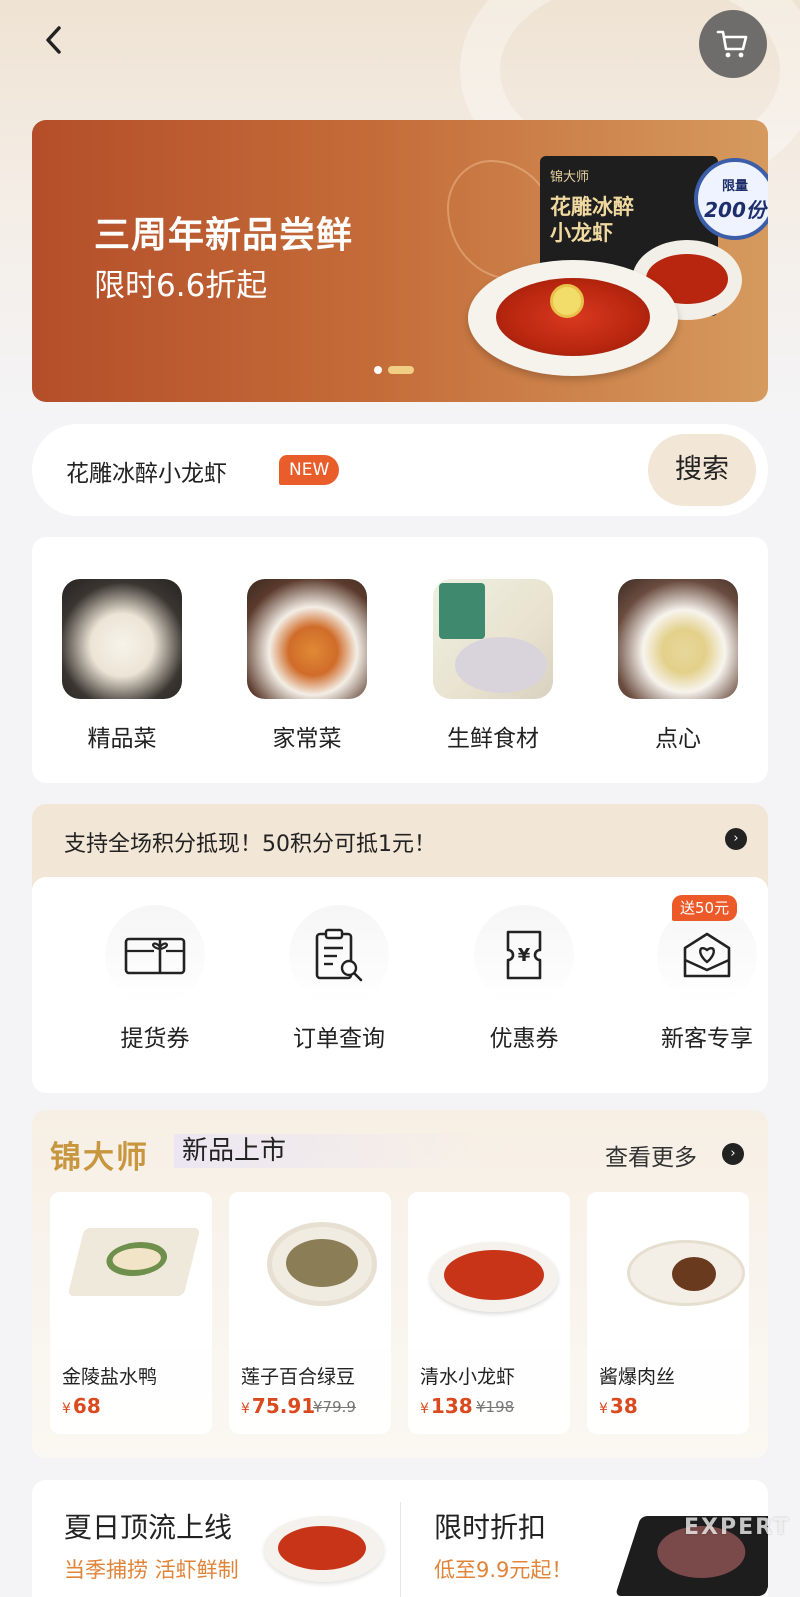 This screenshot has width=800, height=1597. What do you see at coordinates (490, 1526) in the screenshot?
I see `promo-discount-title: 限时折扣` at bounding box center [490, 1526].